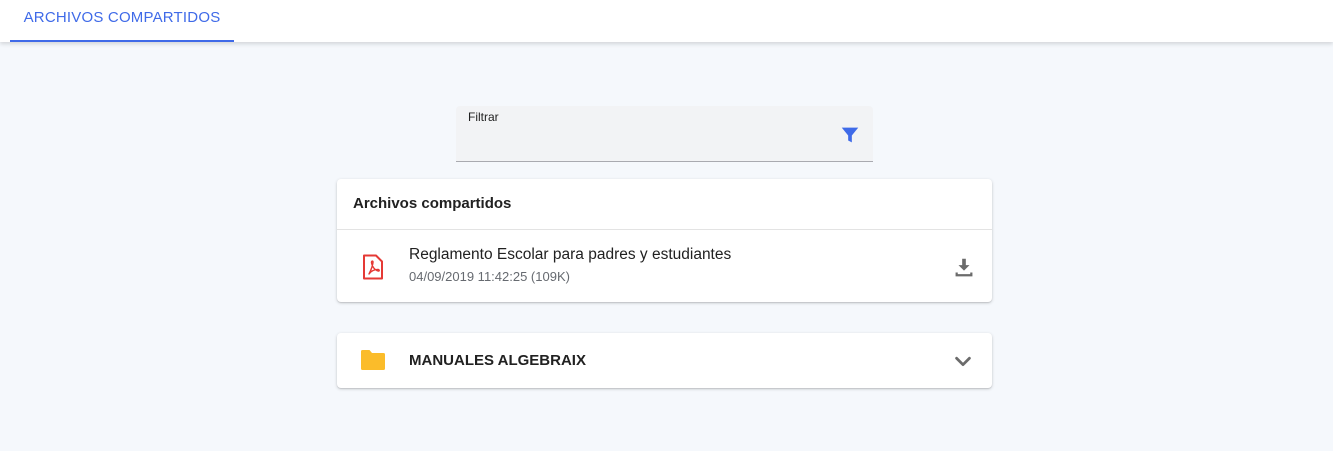 The height and width of the screenshot is (451, 1333). I want to click on folder-row: MANUALES ALGEBRAIX, so click(664, 360).